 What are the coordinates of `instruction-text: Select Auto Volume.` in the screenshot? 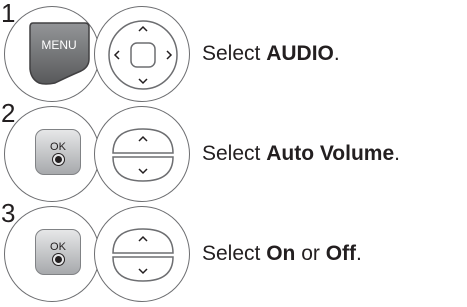 It's located at (301, 153).